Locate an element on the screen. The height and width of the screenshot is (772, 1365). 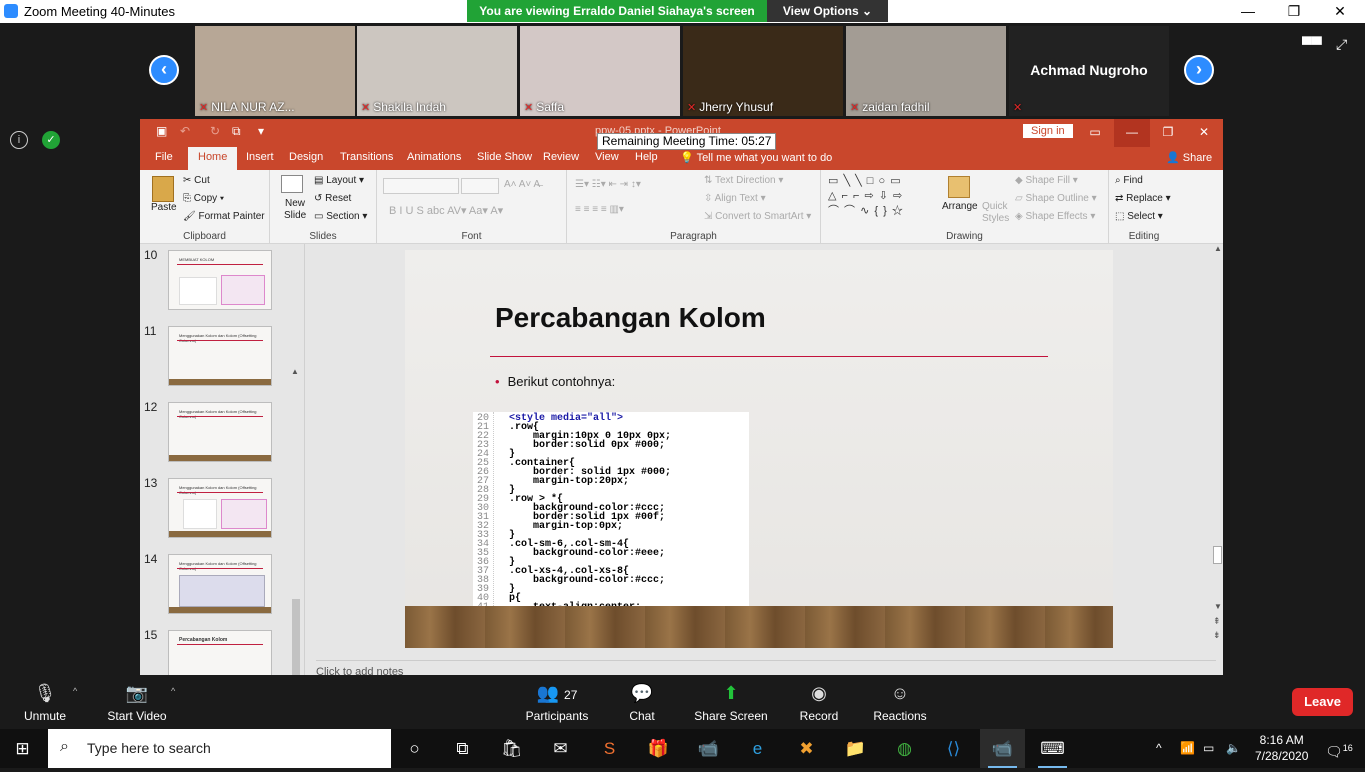
tab-transitions: Transitions is located at coordinates (366, 157).